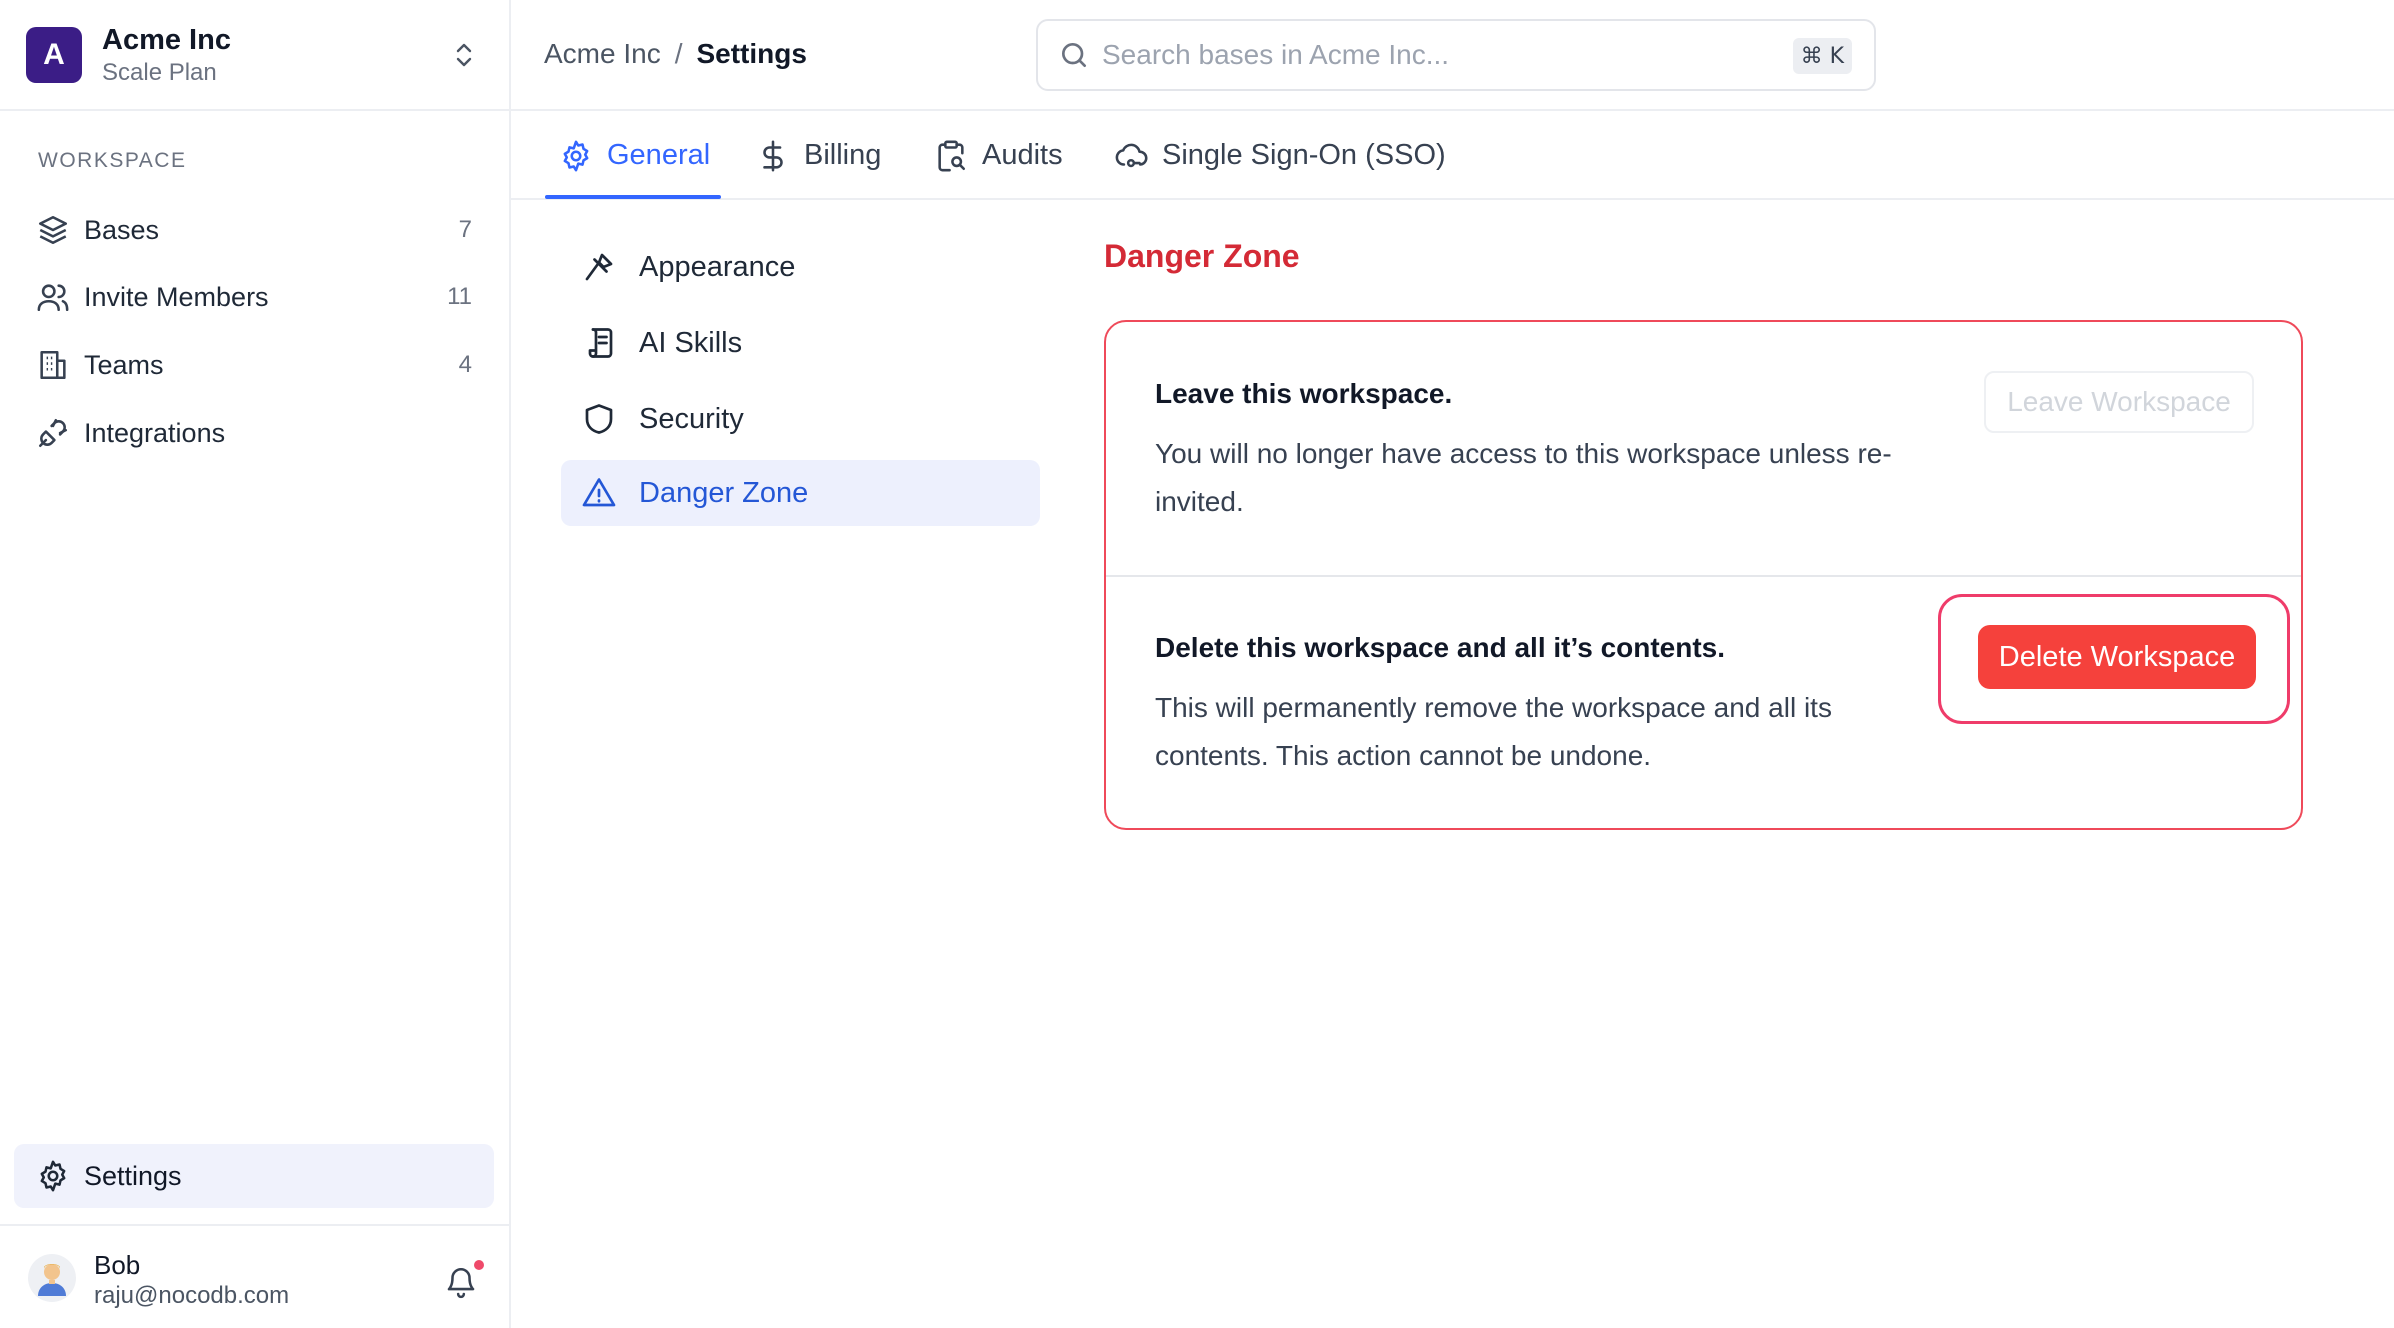 This screenshot has height=1328, width=2394. Describe the element at coordinates (659, 155) in the screenshot. I see `tab-label: General` at that location.